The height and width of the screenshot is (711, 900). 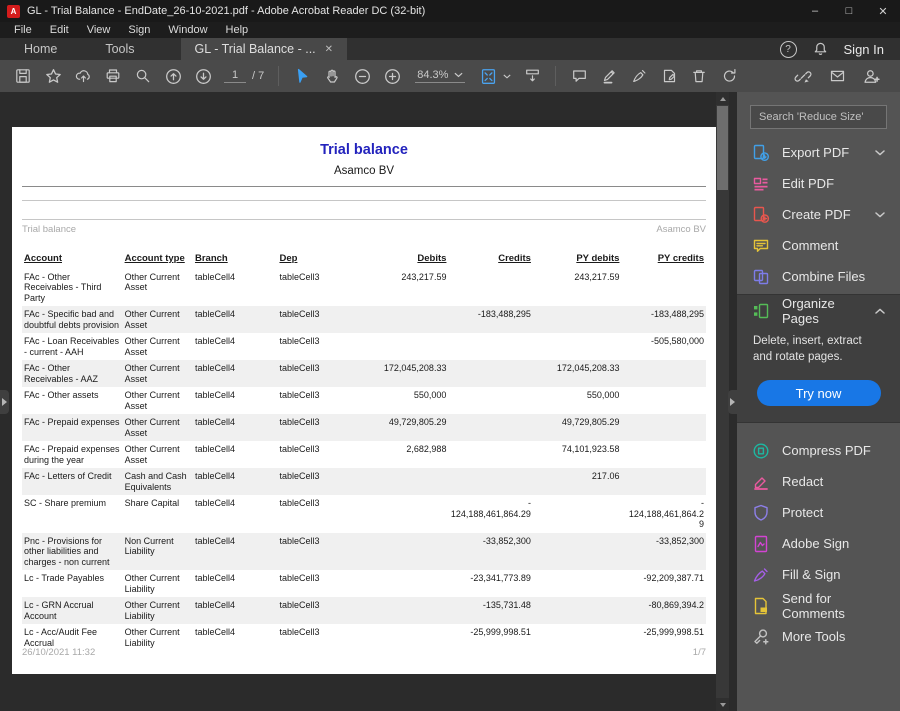 I want to click on left-pane-toggle, so click(x=4, y=401).